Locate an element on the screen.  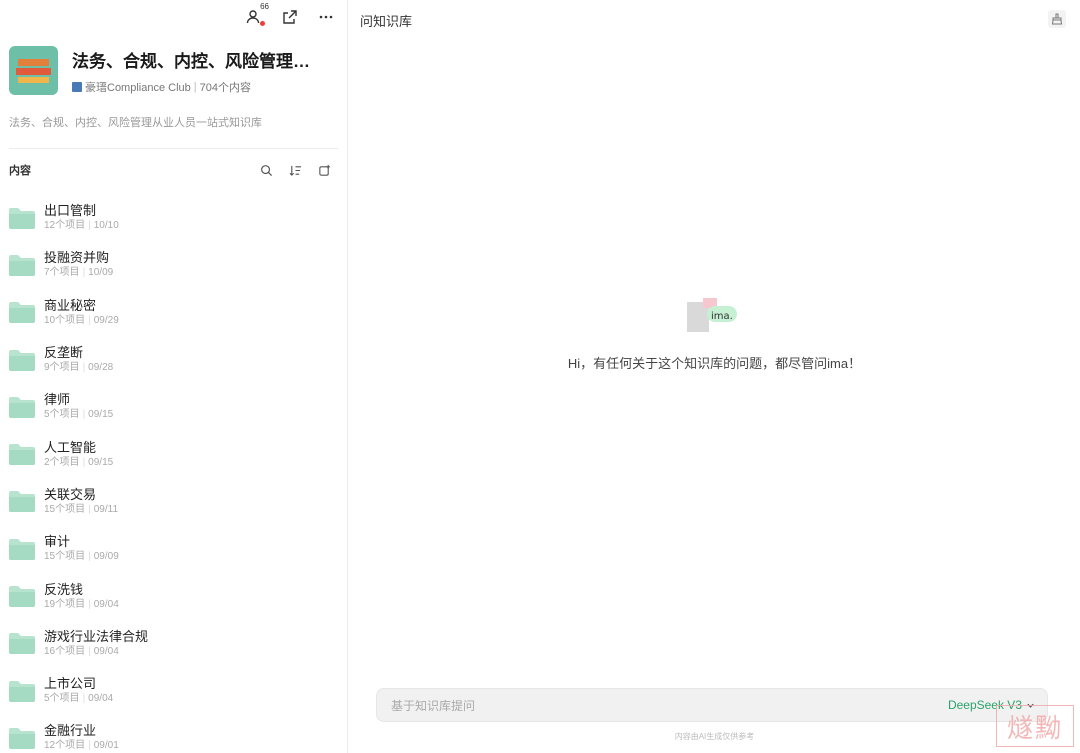
chat-title: 问知识库 is located at coordinates (386, 21).